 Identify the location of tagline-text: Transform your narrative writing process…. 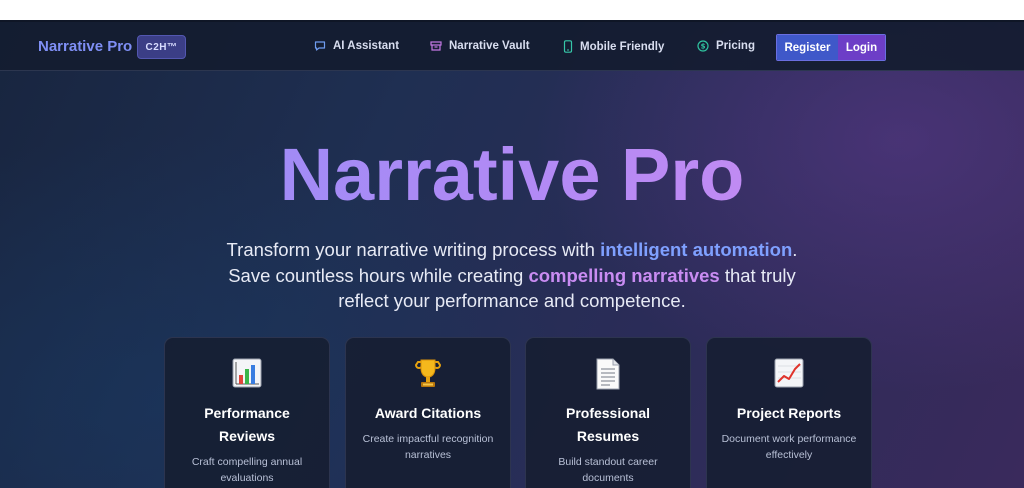
(413, 249).